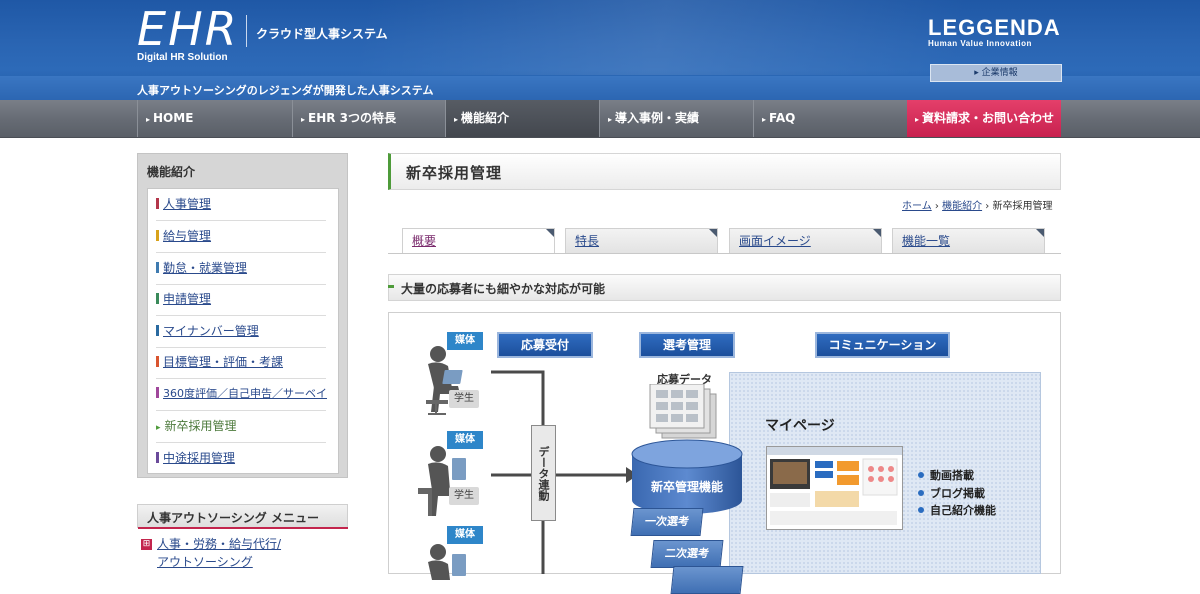  Describe the element at coordinates (543, 473) in the screenshot. I see `data-link-box: データ連動` at that location.